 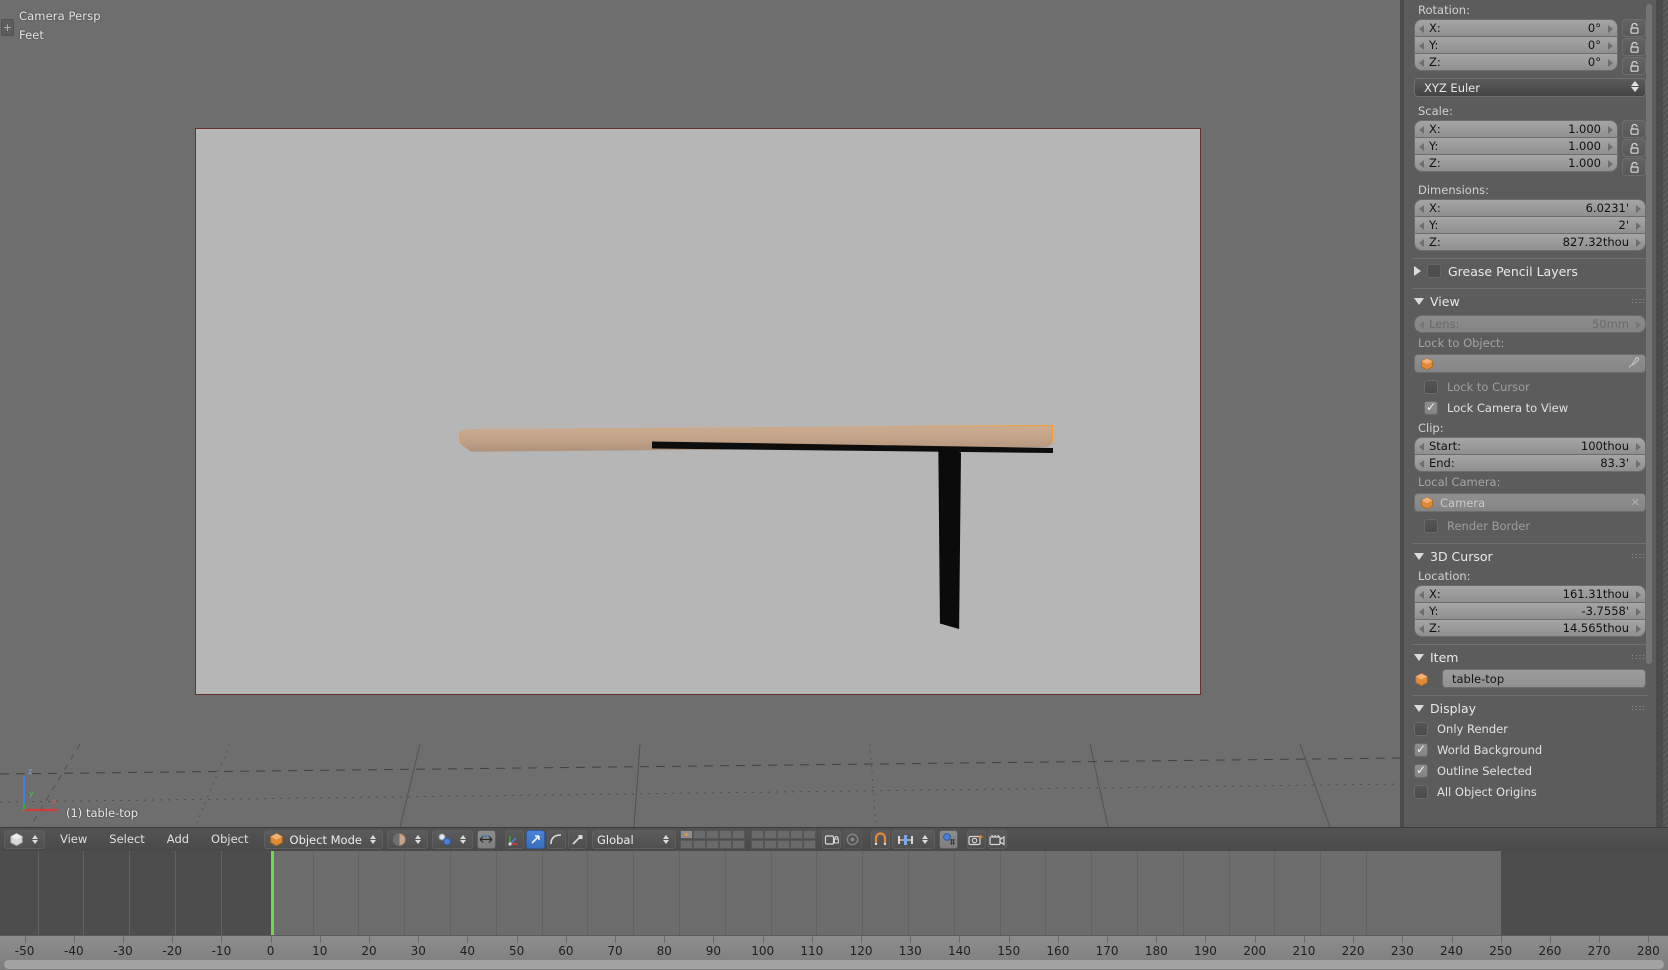 I want to click on timeline-playhead, so click(x=272, y=893).